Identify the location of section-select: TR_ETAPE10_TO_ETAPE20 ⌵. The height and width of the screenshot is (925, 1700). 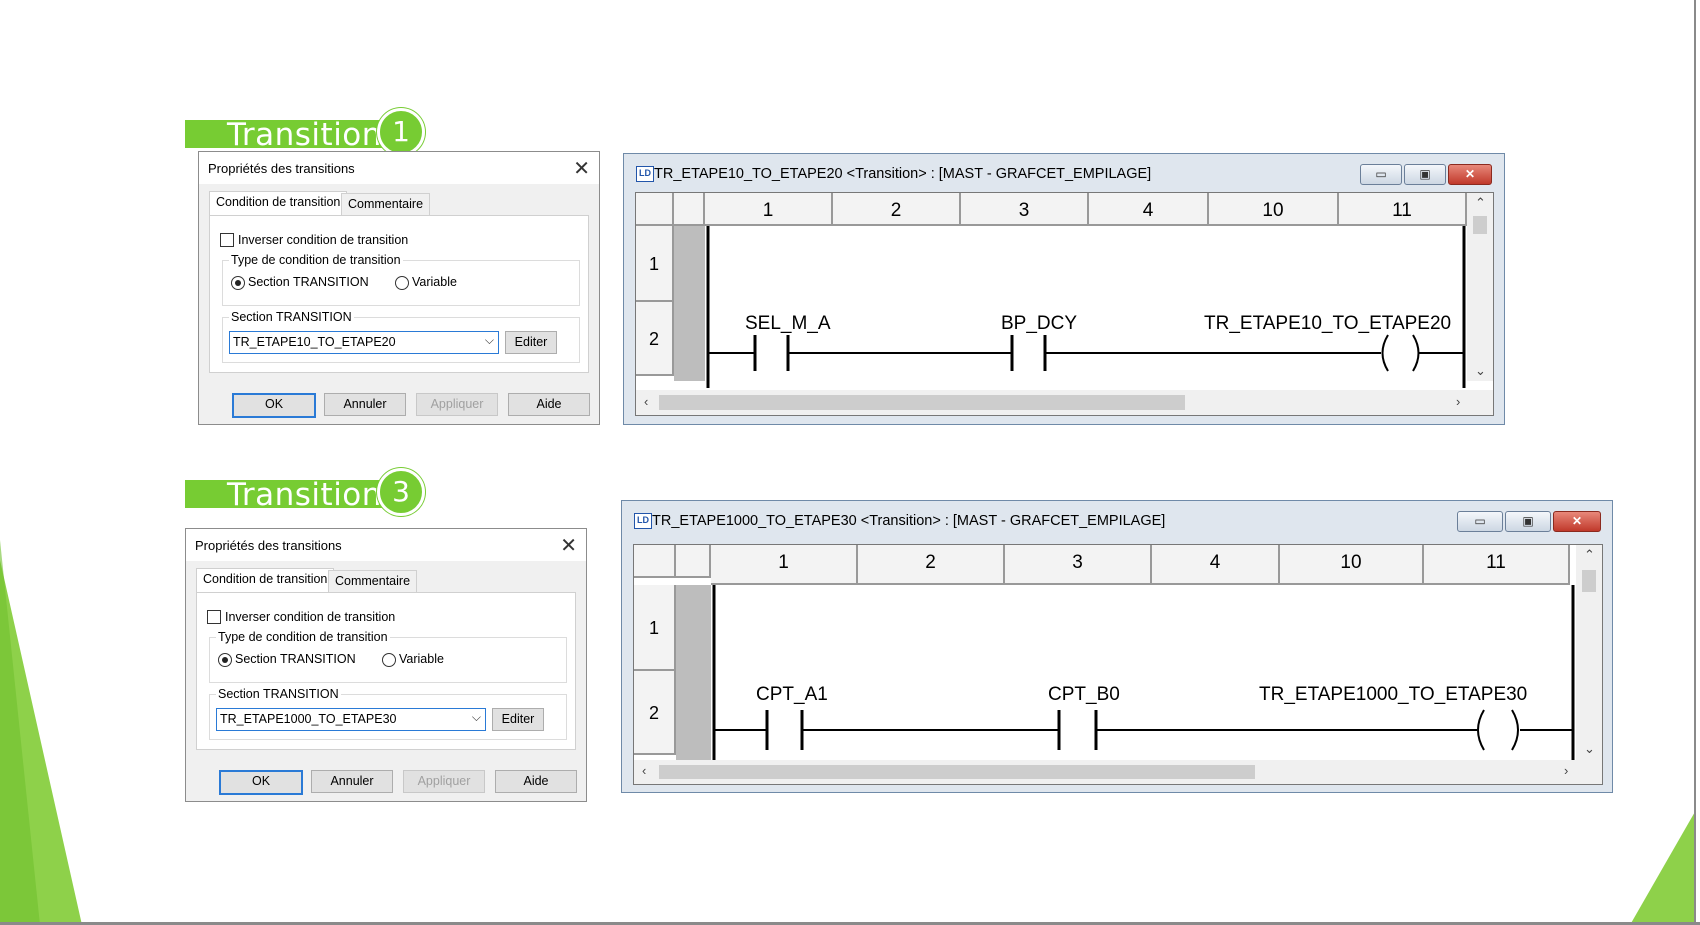
(364, 342).